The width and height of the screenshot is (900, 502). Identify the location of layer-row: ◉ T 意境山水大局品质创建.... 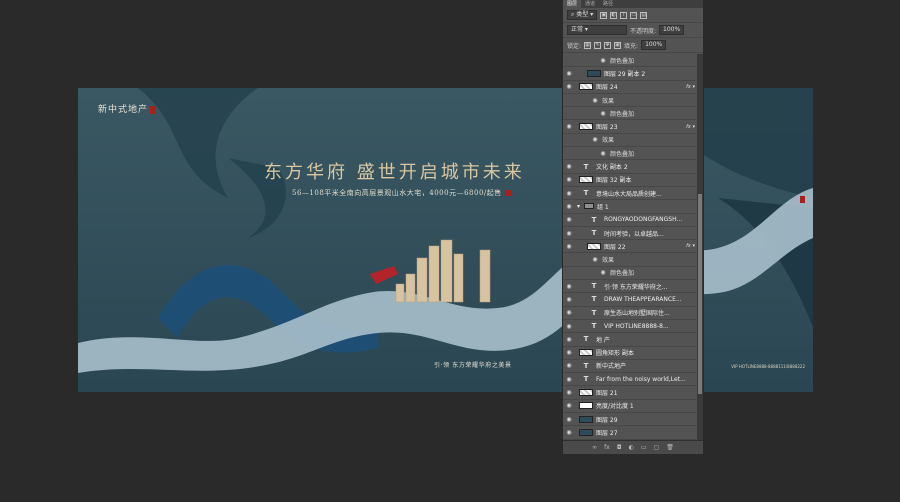
(631, 194).